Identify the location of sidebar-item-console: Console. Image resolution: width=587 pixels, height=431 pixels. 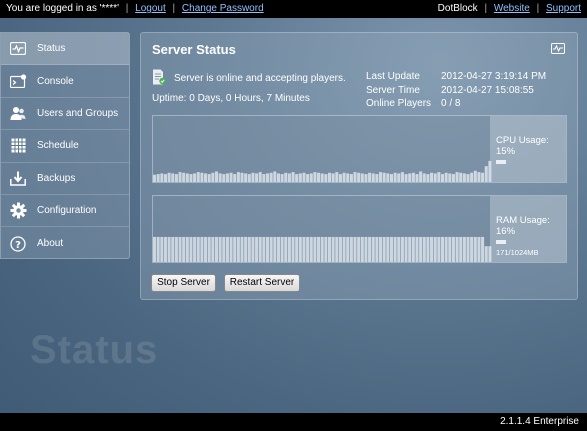
(65, 81).